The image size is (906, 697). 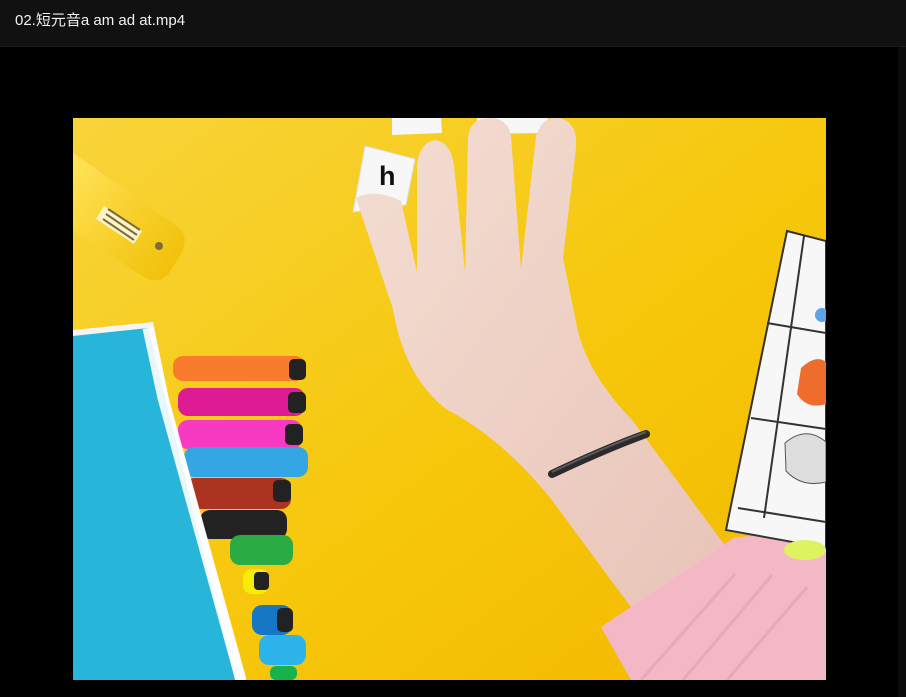 I want to click on title-bar: 02.短元音a am ad at.mp4, so click(x=453, y=23).